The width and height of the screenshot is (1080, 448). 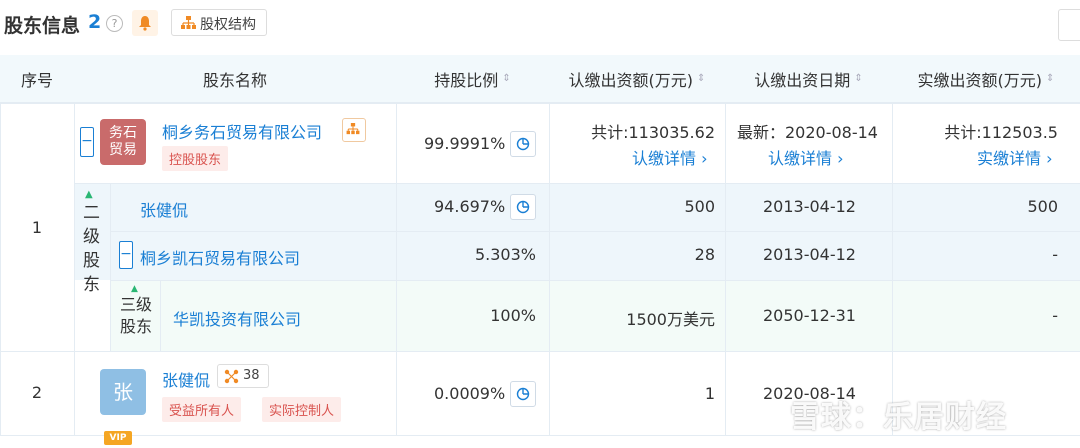 I want to click on bell-icon, so click(x=145, y=23).